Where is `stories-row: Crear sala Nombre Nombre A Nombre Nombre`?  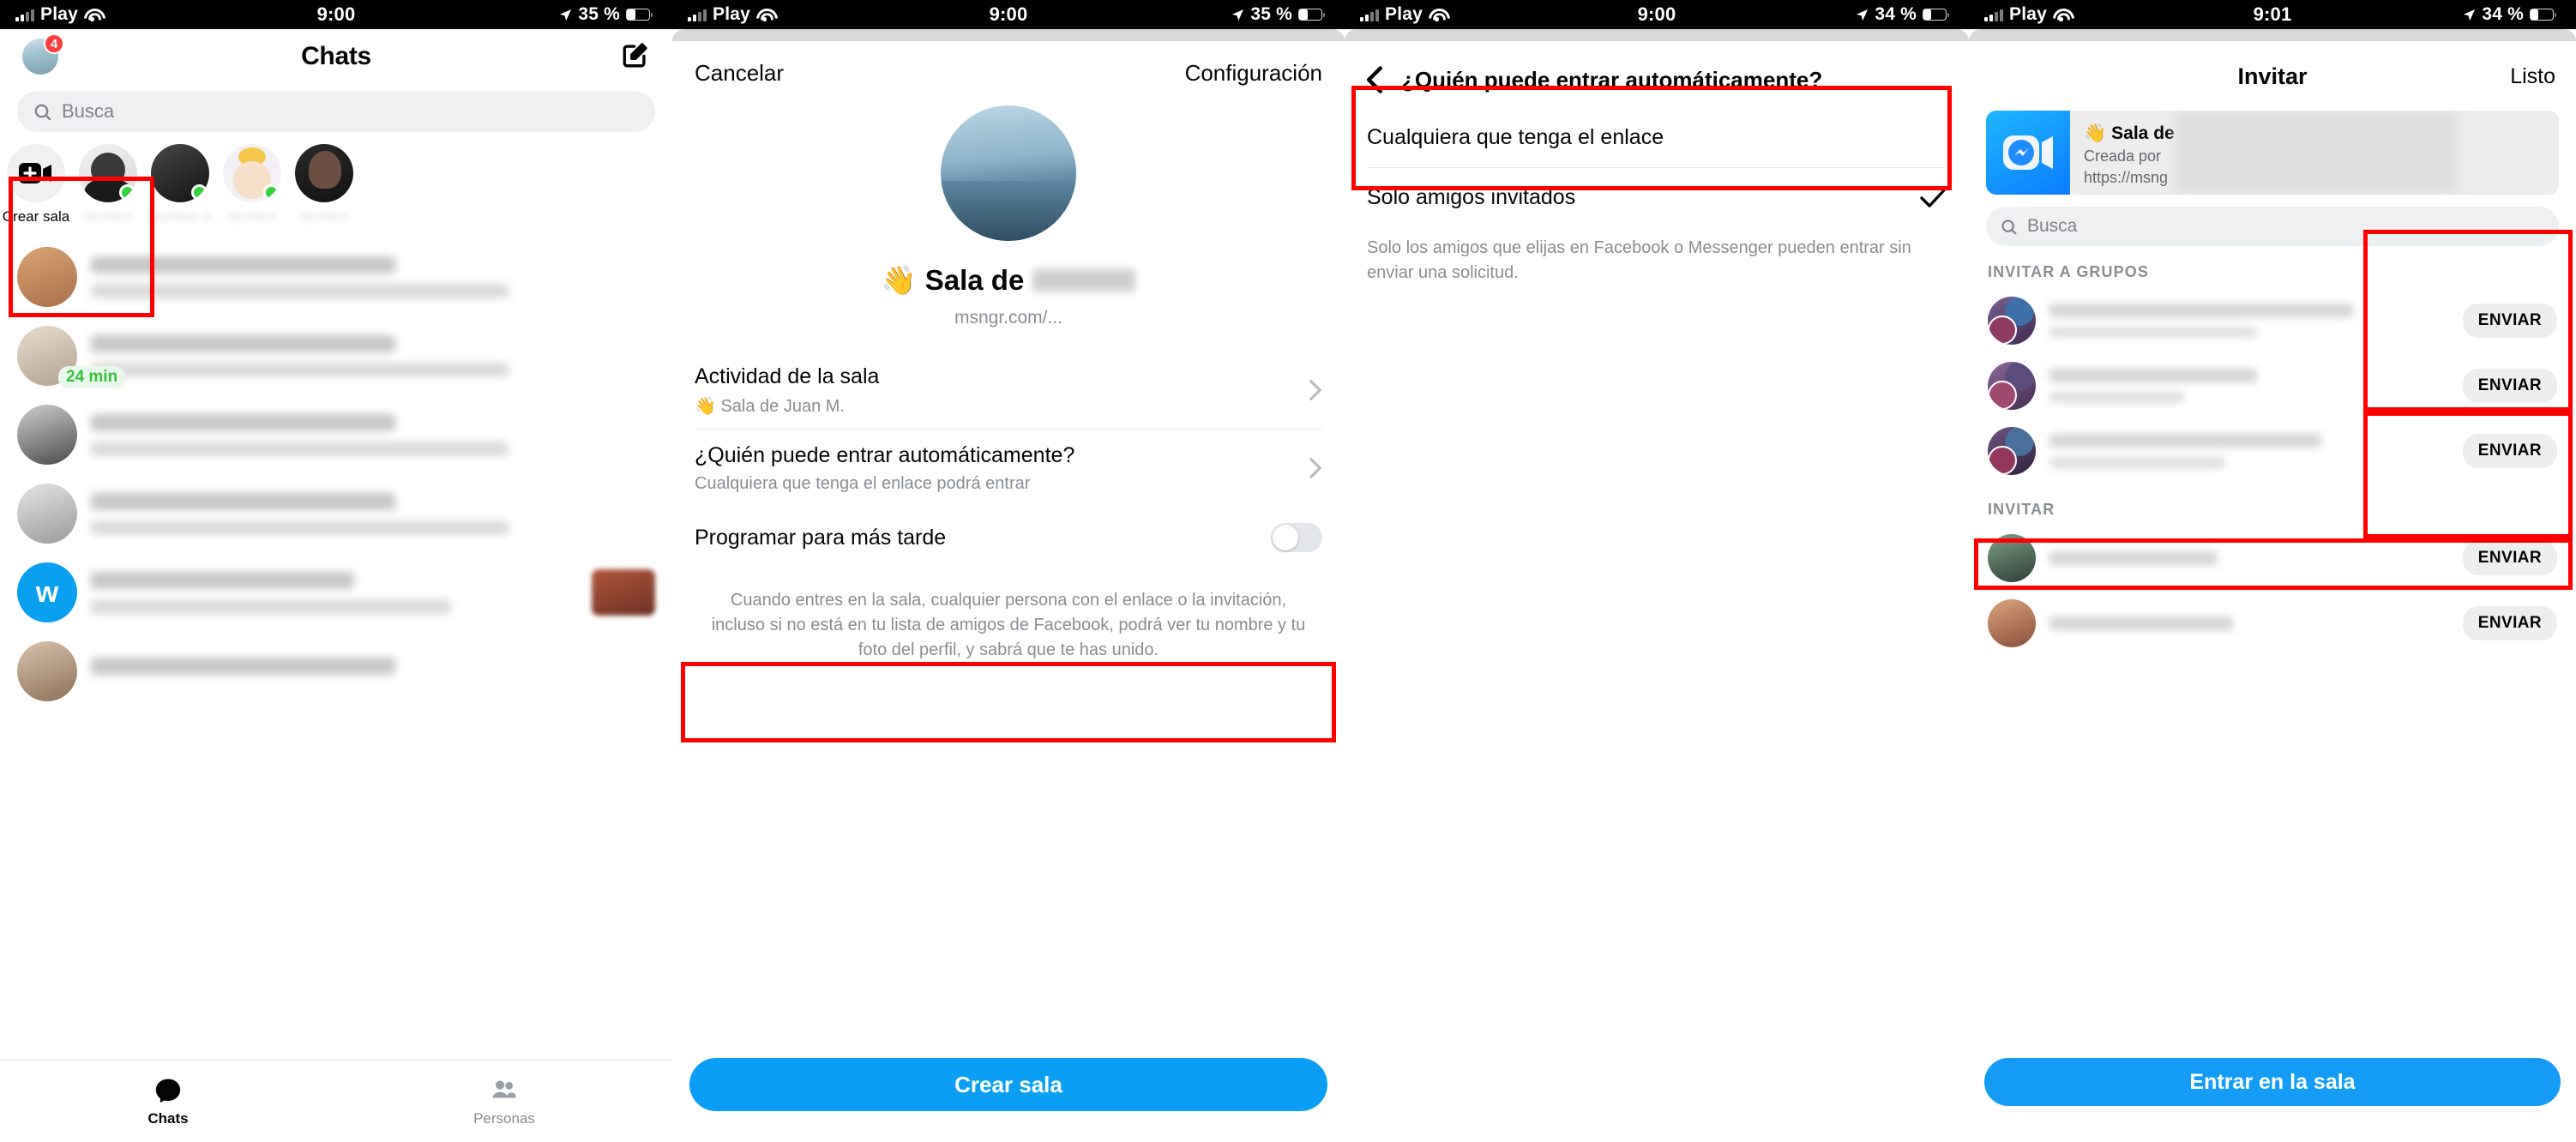 stories-row: Crear sala Nombre Nombre A Nombre Nombre is located at coordinates (336, 180).